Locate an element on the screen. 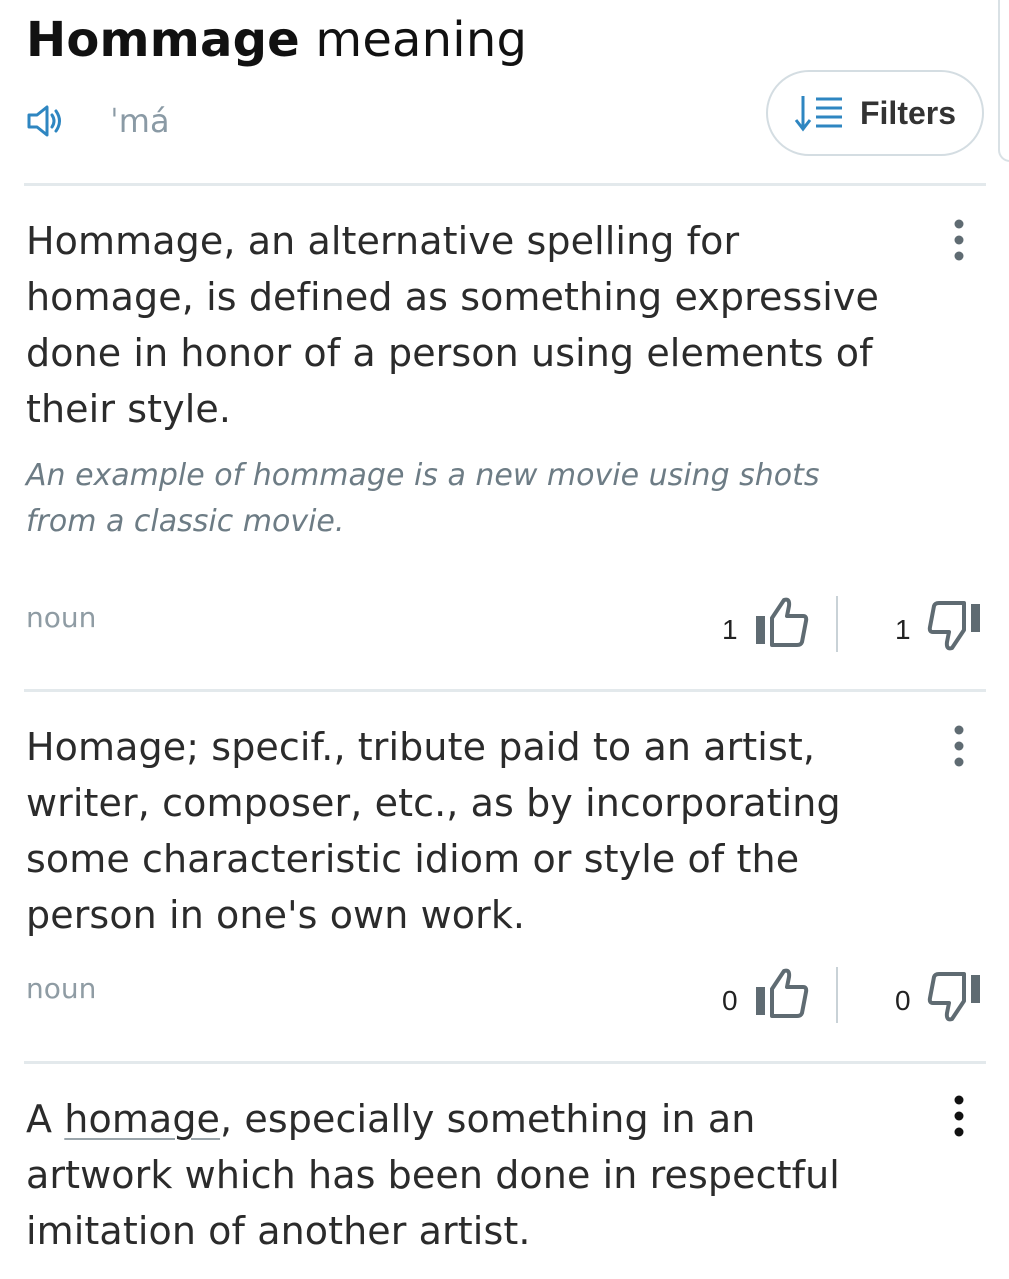 The image size is (1009, 1279). filters-button: Filters is located at coordinates (875, 113).